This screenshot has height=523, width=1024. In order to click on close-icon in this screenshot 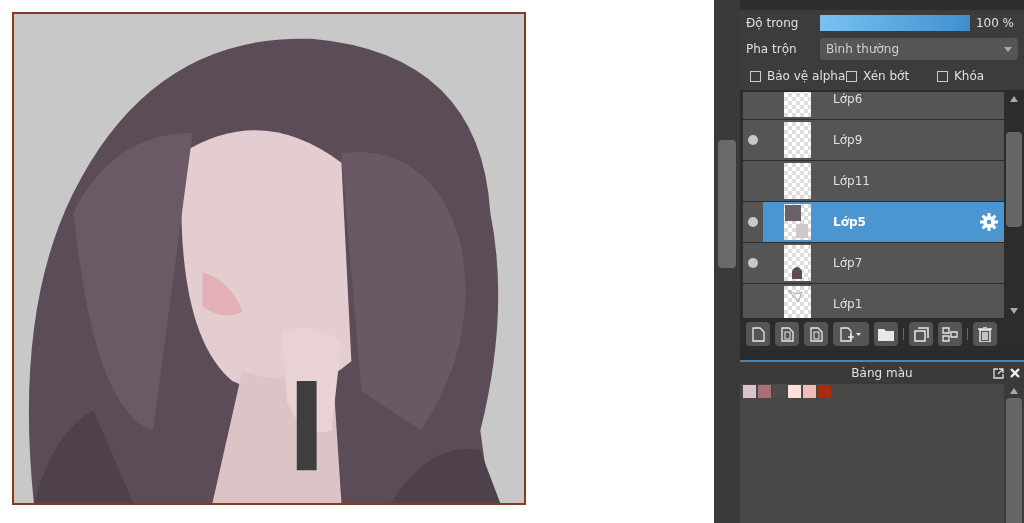, I will do `click(1015, 373)`.